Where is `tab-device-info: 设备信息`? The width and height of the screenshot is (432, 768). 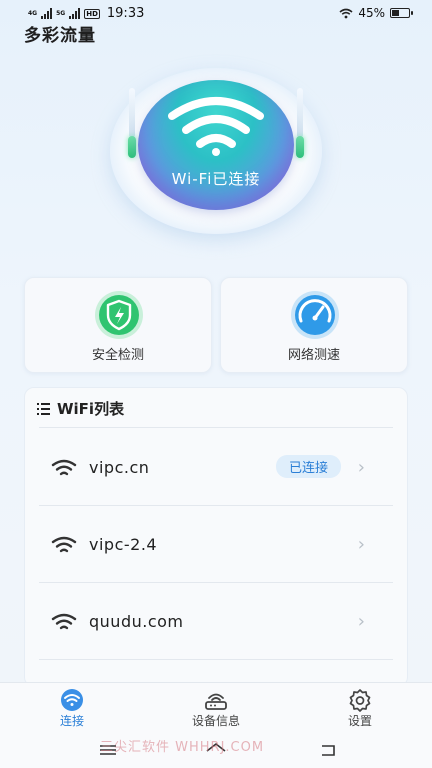
tab-device-info: 设备信息 is located at coordinates (216, 709).